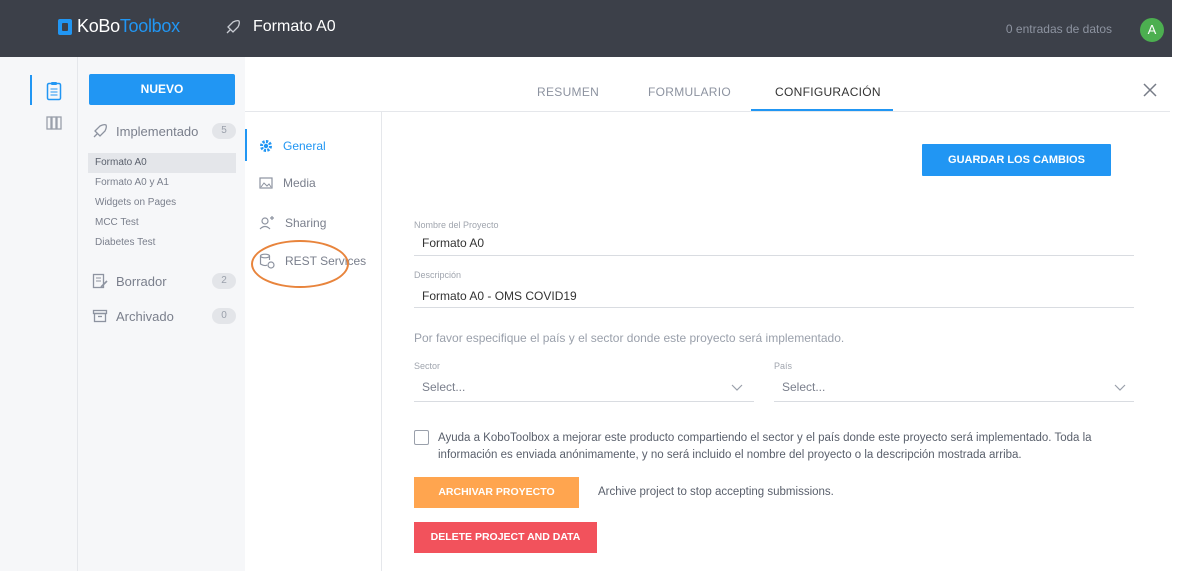 This screenshot has width=1180, height=571. I want to click on project-item-mcc-test: MCC Test, so click(162, 223).